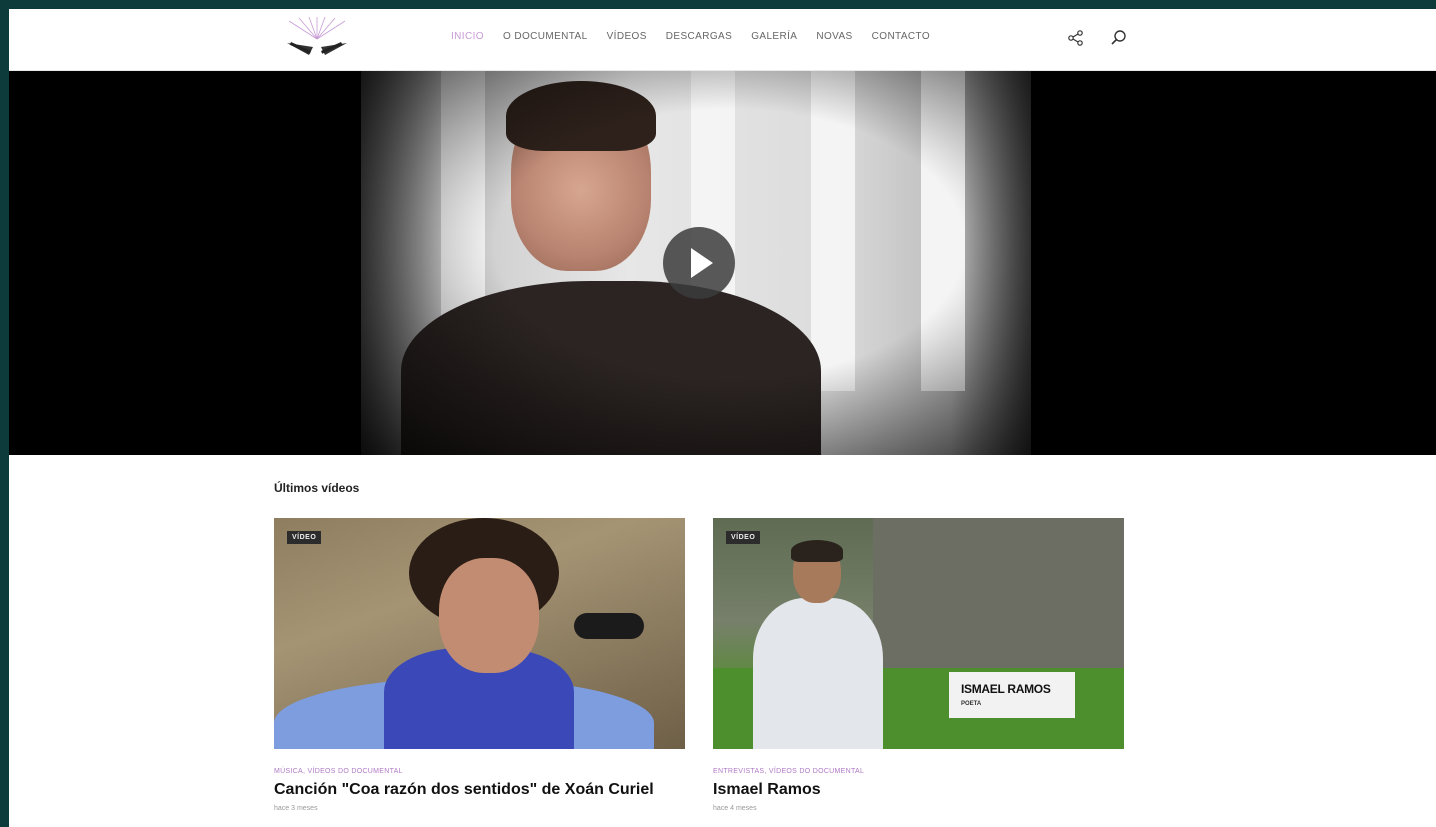 The image size is (1436, 827). Describe the element at coordinates (699, 263) in the screenshot. I see `play-icon` at that location.